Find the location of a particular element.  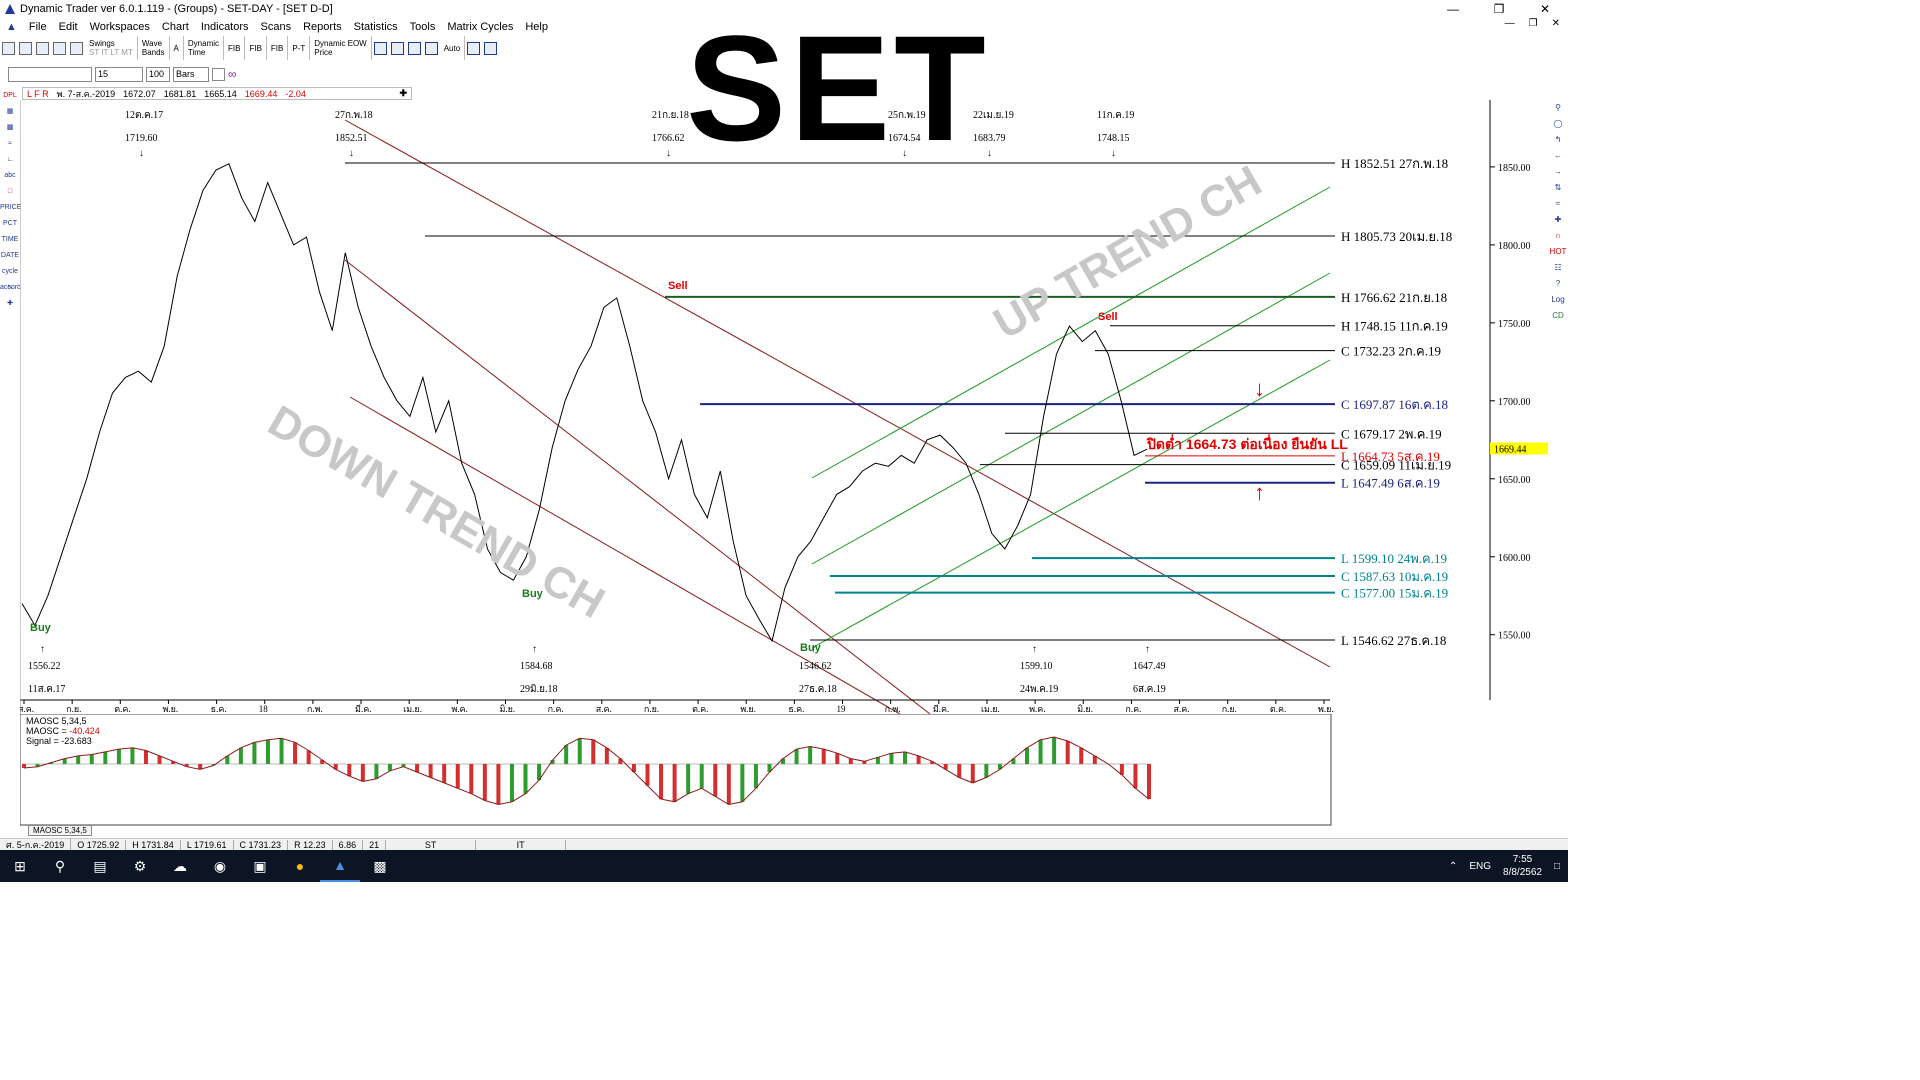

tray-chevron-icon: ⌃ is located at coordinates (1453, 866).